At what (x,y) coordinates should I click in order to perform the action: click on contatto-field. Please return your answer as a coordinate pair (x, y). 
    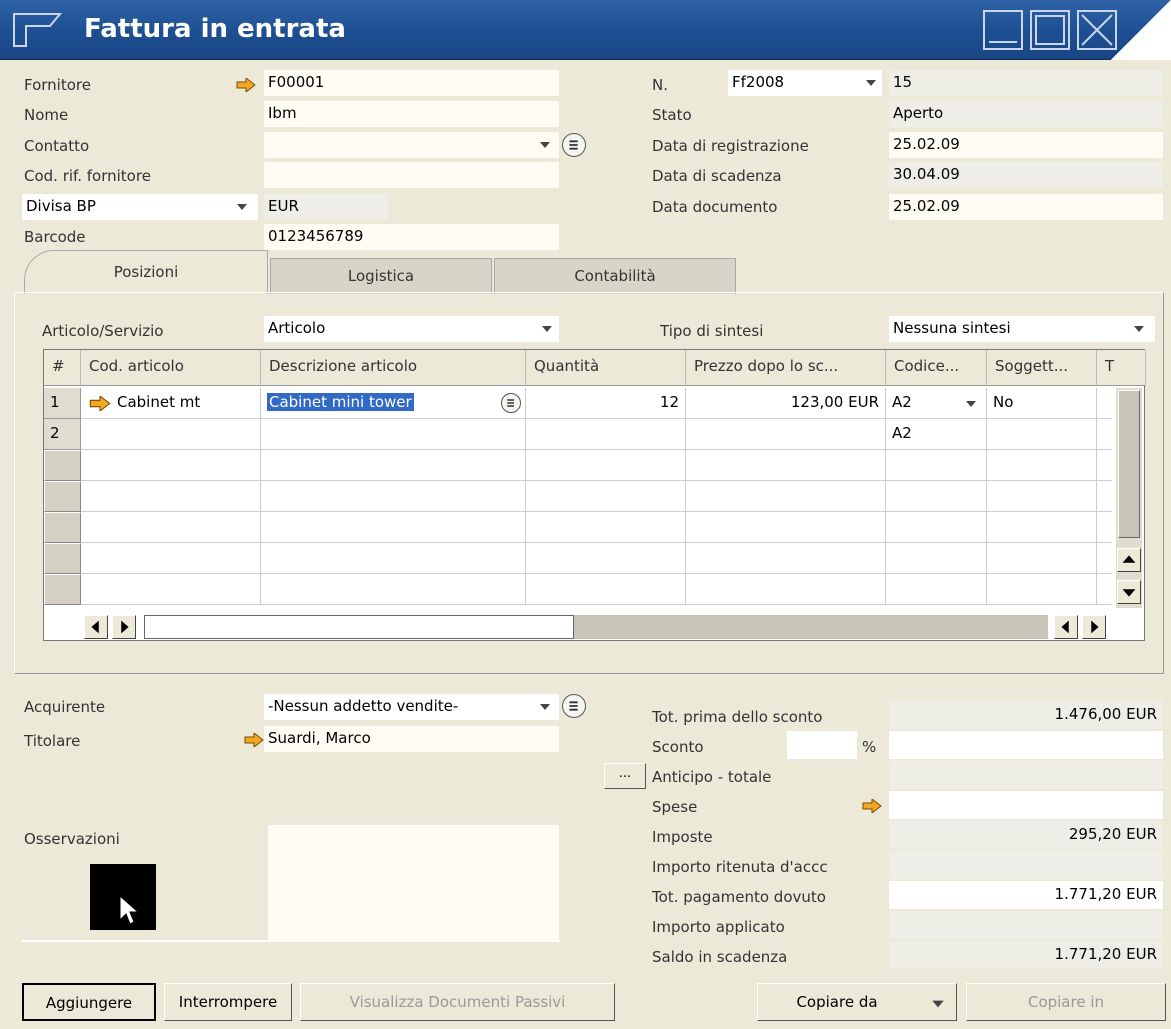
    Looking at the image, I should click on (411, 145).